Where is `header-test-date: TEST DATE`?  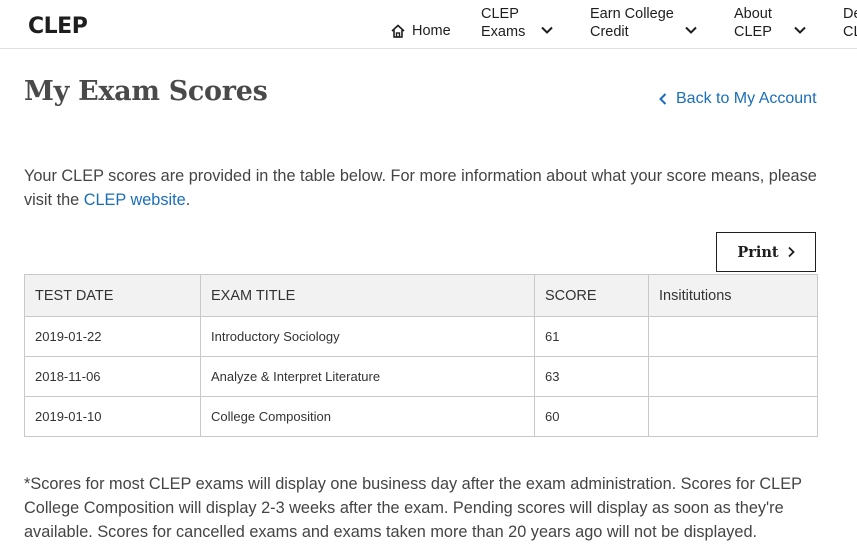 header-test-date: TEST DATE is located at coordinates (112, 295).